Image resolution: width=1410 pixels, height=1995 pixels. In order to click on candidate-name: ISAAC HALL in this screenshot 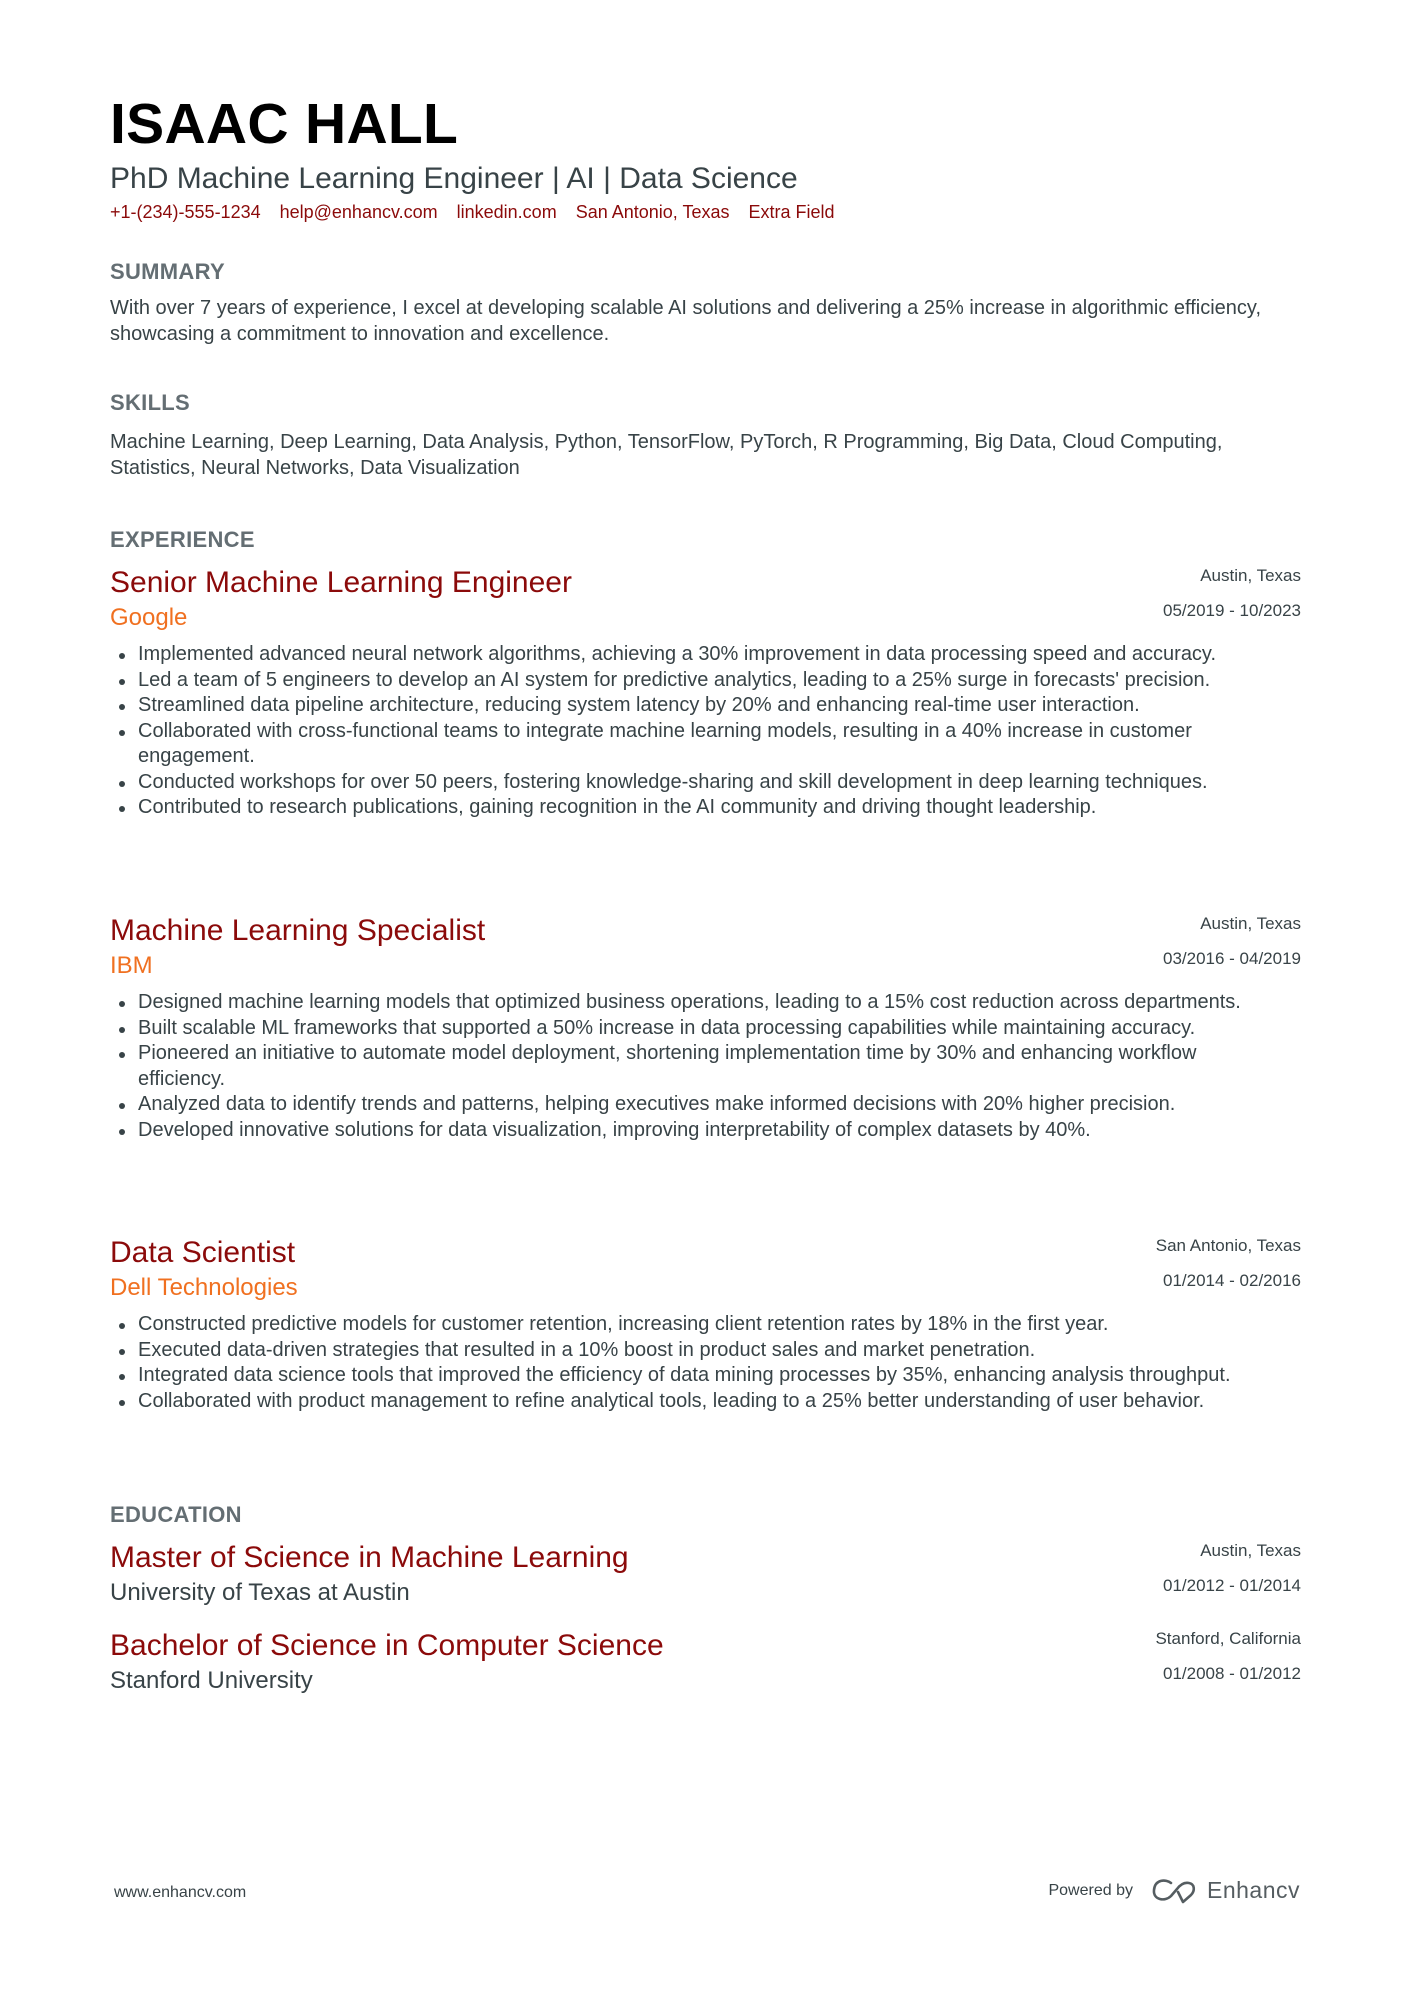, I will do `click(284, 124)`.